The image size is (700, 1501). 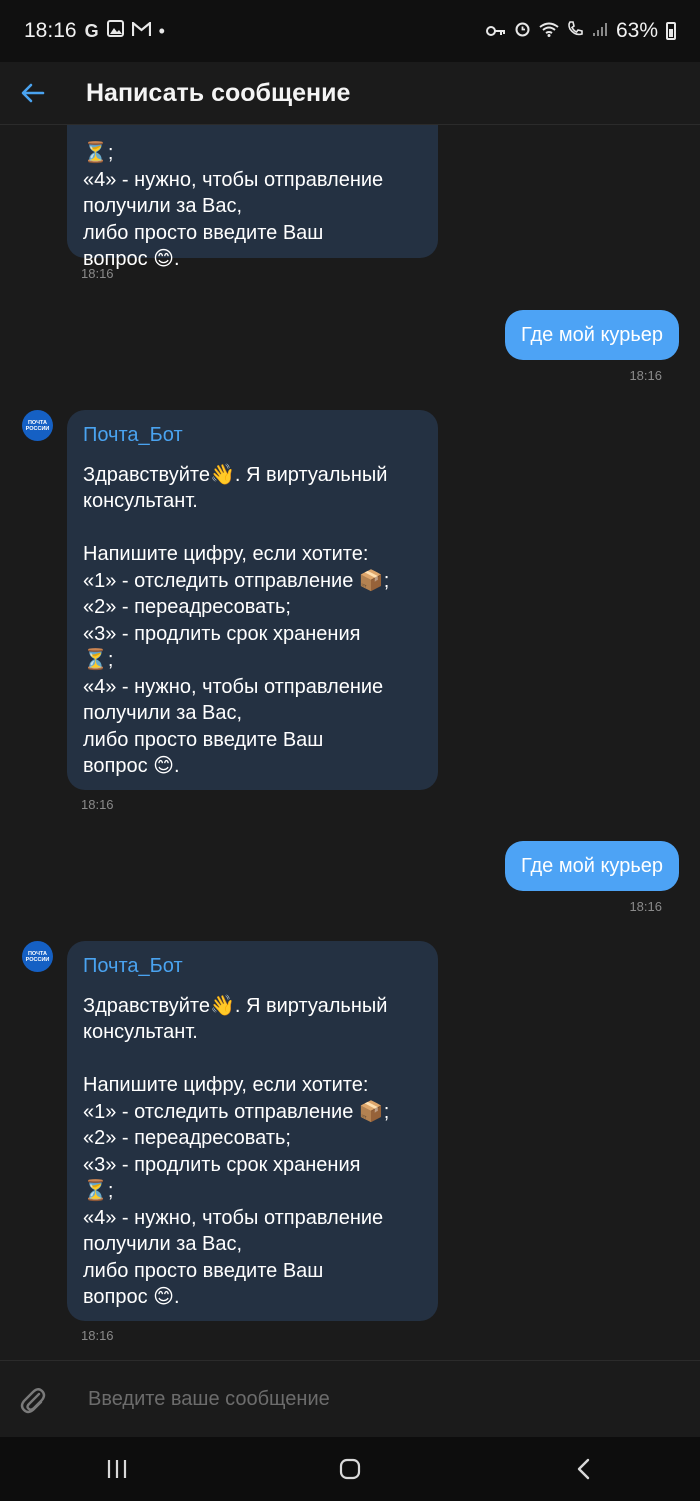 What do you see at coordinates (218, 92) in the screenshot?
I see `page-title: Написать сообщение` at bounding box center [218, 92].